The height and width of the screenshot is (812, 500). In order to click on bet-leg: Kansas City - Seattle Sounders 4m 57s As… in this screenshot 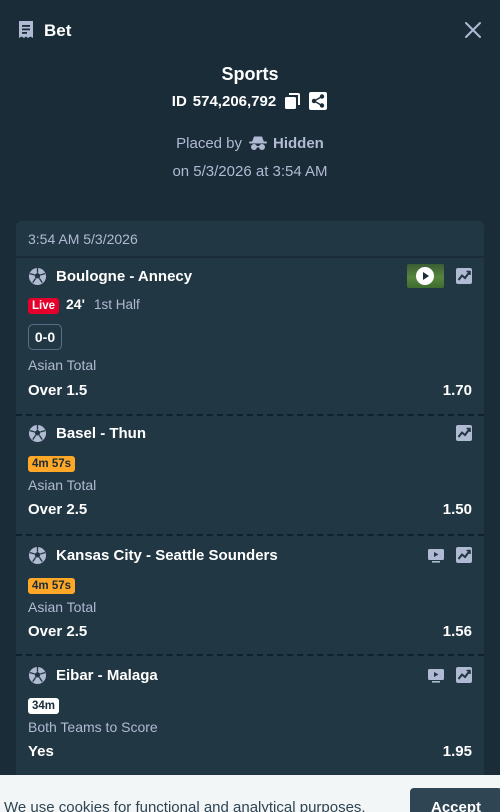, I will do `click(250, 596)`.